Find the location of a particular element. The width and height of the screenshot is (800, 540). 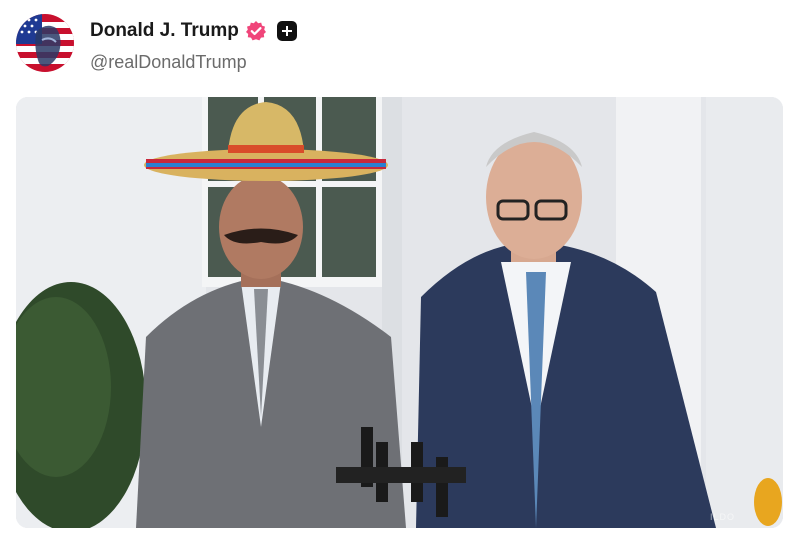

plus-icon is located at coordinates (286, 31).